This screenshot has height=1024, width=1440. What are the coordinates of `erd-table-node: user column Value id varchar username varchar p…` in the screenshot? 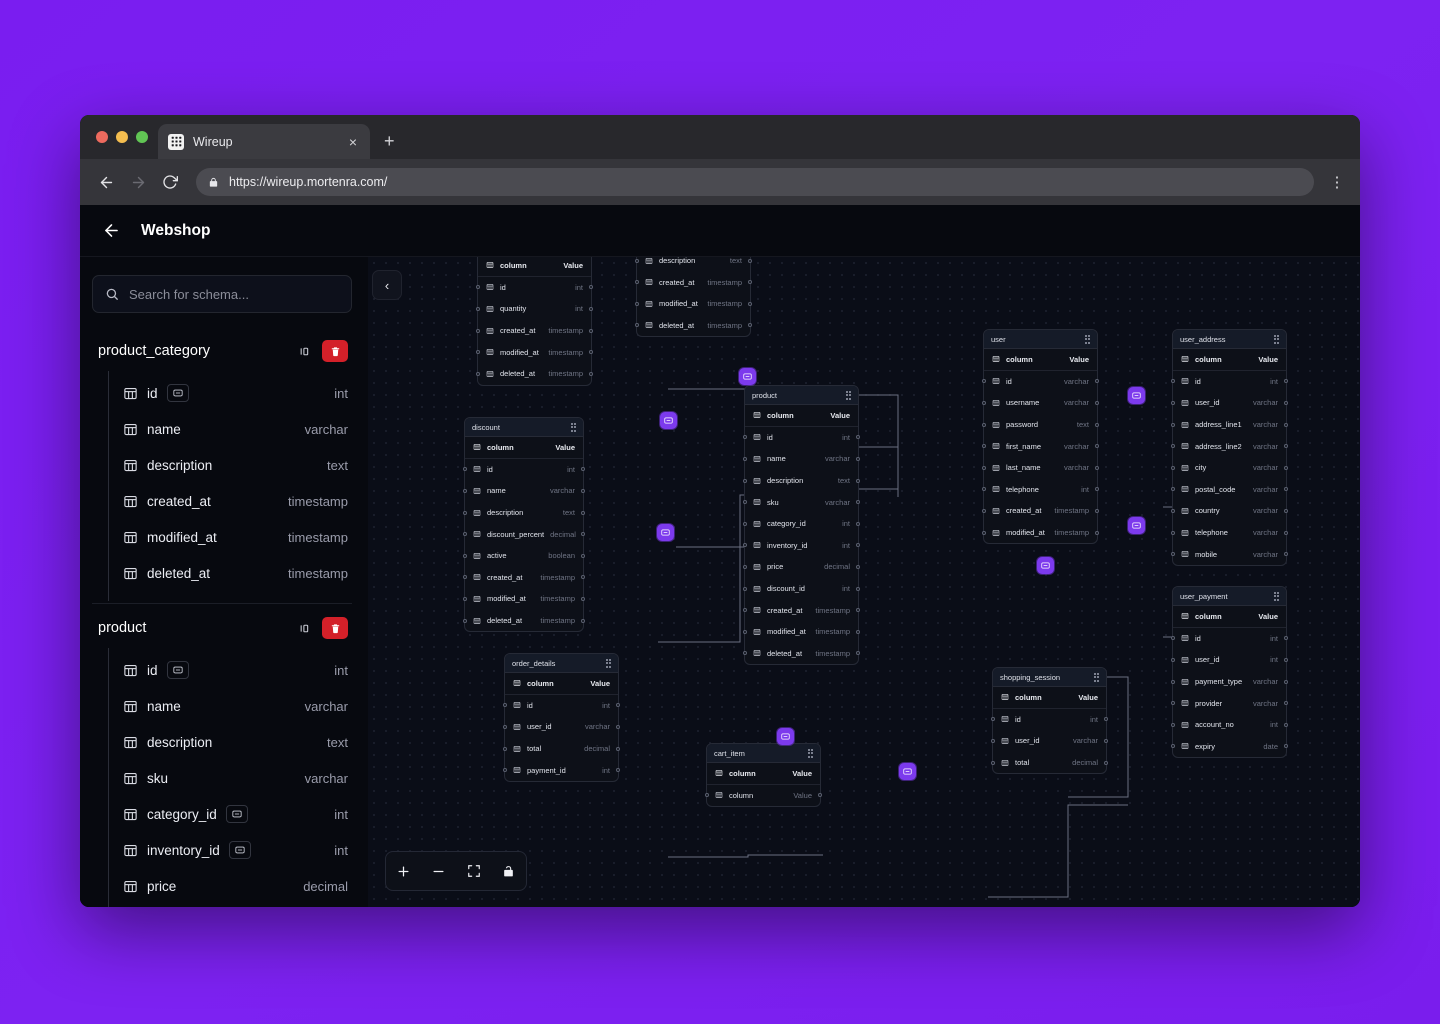 It's located at (1040, 437).